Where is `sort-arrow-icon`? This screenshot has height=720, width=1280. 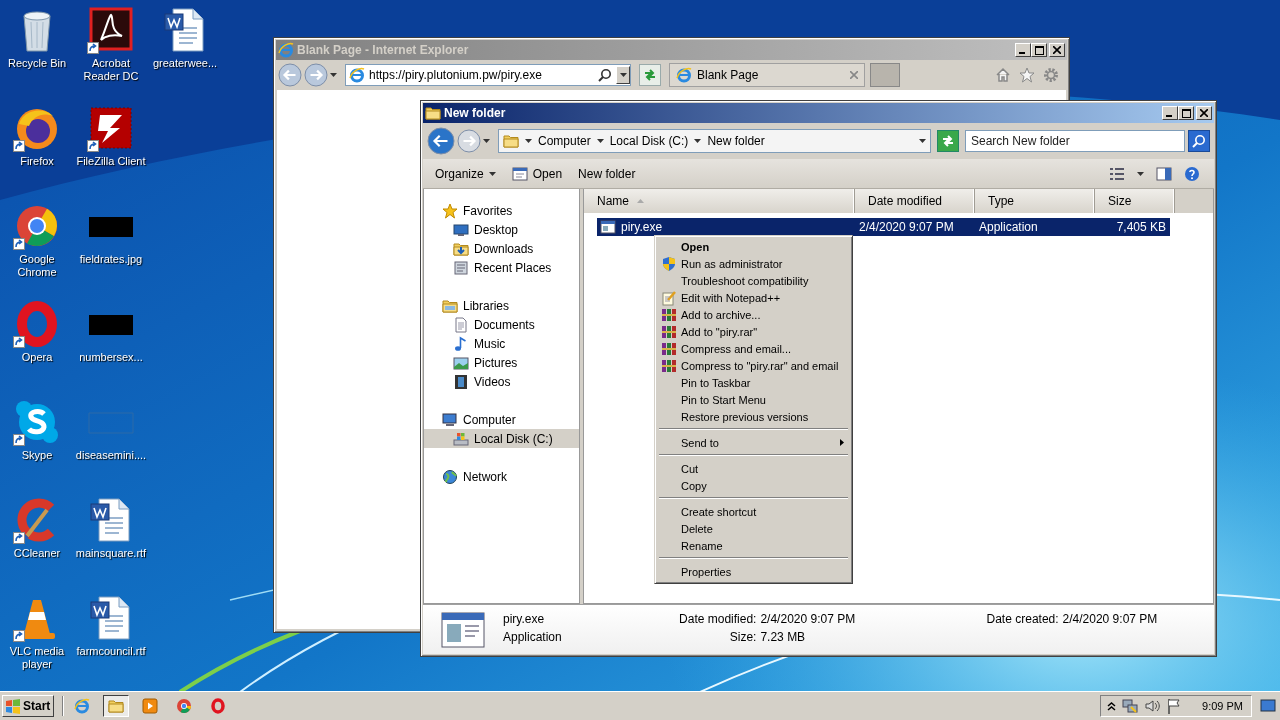 sort-arrow-icon is located at coordinates (640, 201).